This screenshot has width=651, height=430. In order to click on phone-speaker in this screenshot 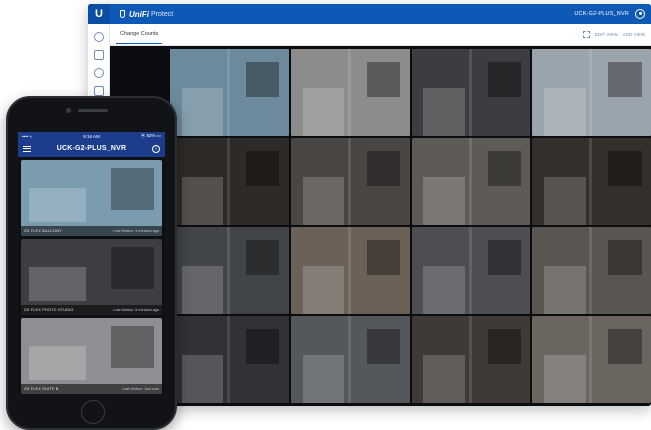, I will do `click(93, 110)`.